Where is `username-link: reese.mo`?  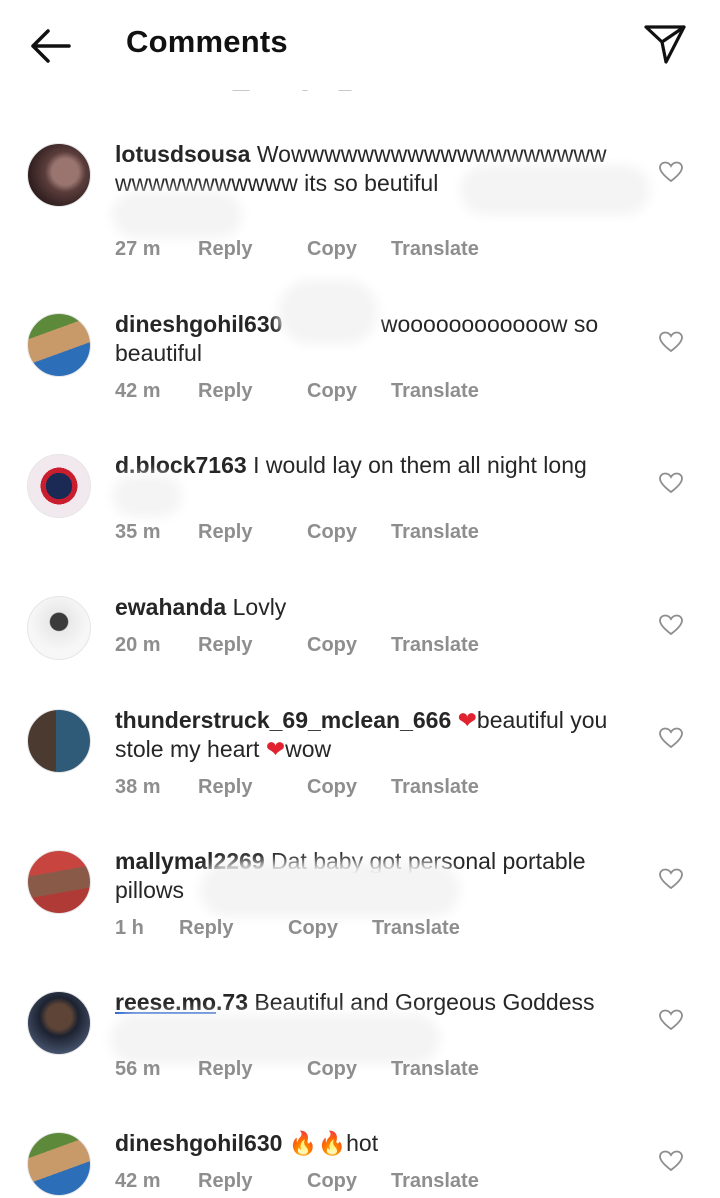 username-link: reese.mo is located at coordinates (165, 1002).